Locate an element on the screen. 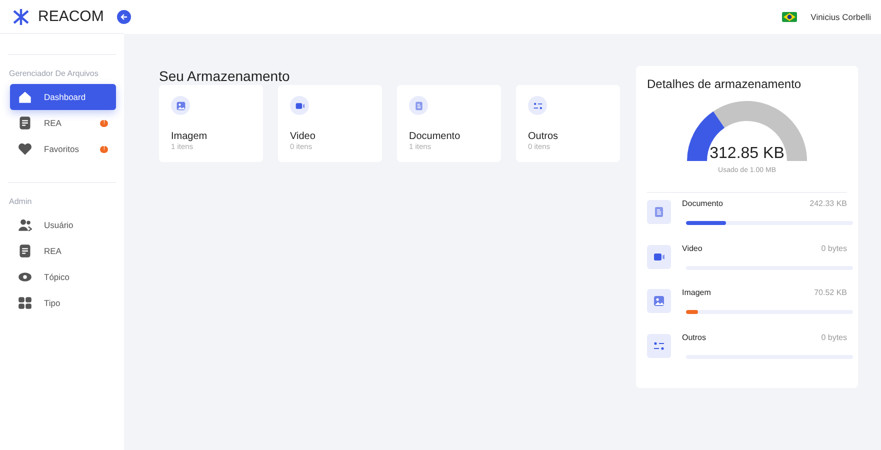  card-title: Video is located at coordinates (303, 136).